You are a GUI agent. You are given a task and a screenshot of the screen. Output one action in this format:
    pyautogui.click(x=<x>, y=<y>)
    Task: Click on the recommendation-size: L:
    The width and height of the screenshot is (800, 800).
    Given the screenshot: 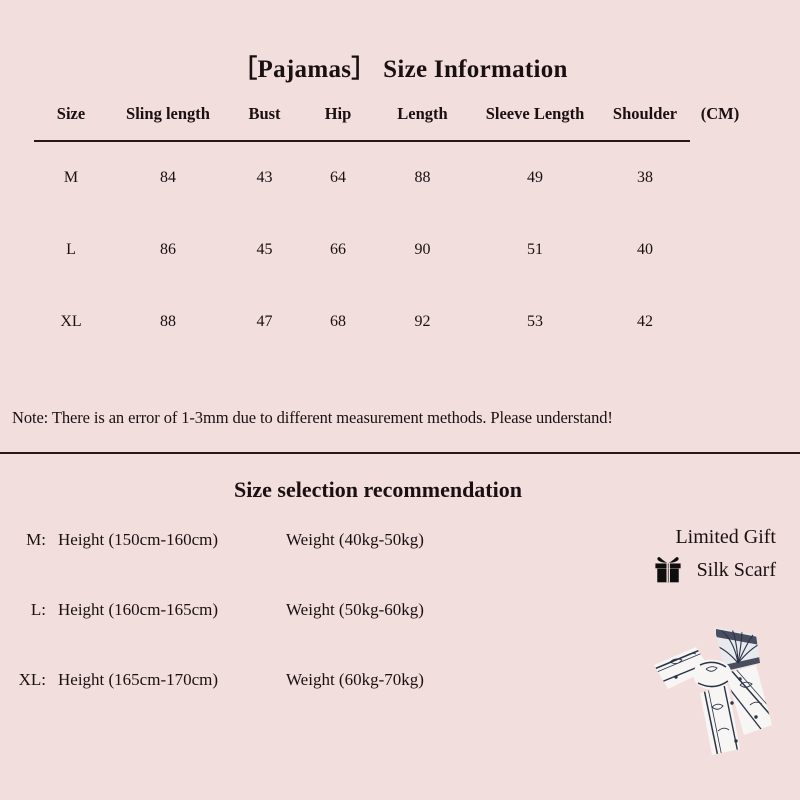 What is the action you would take?
    pyautogui.click(x=38, y=609)
    